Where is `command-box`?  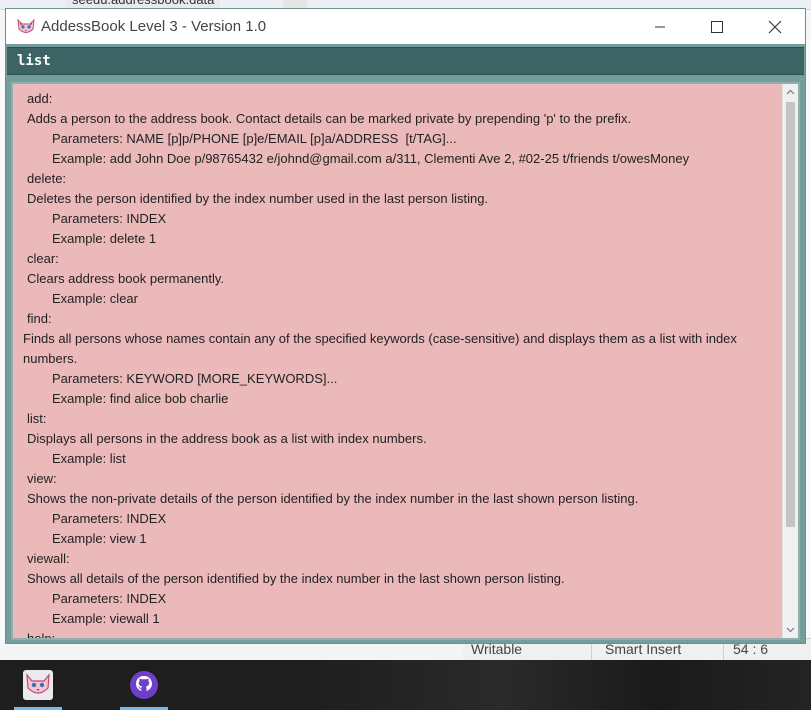 command-box is located at coordinates (405, 61).